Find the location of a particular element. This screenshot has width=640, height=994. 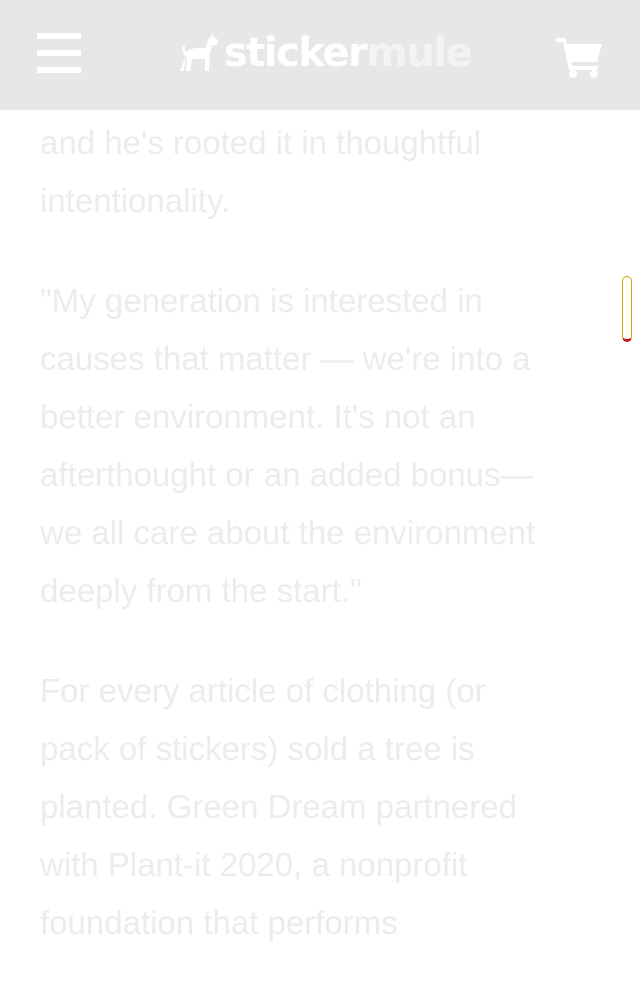

logo-wordmark: stickermule is located at coordinates (348, 53).